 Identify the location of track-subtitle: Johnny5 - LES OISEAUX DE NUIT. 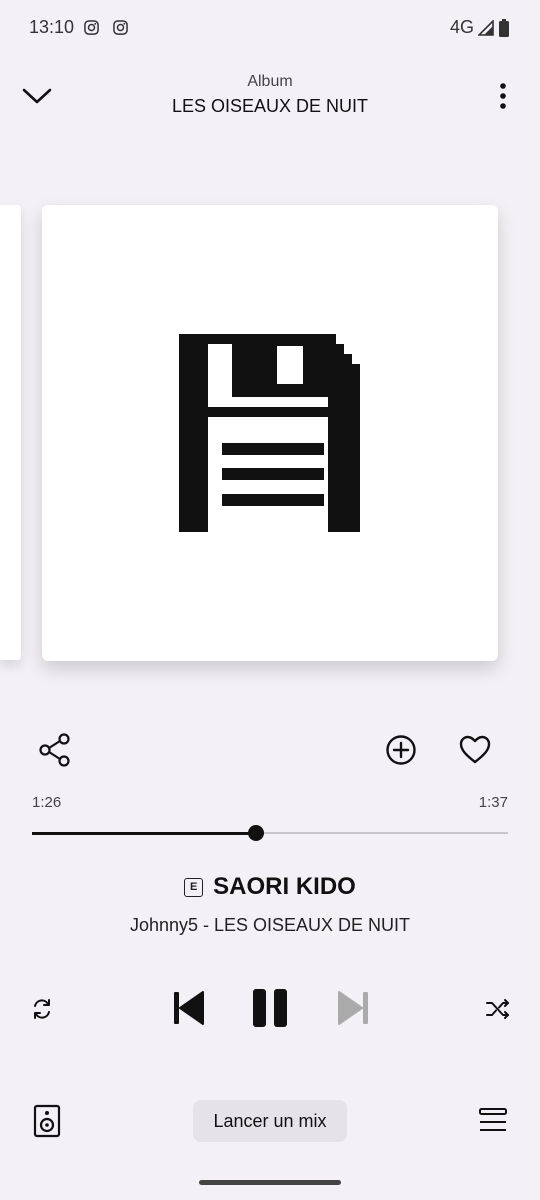
(270, 925).